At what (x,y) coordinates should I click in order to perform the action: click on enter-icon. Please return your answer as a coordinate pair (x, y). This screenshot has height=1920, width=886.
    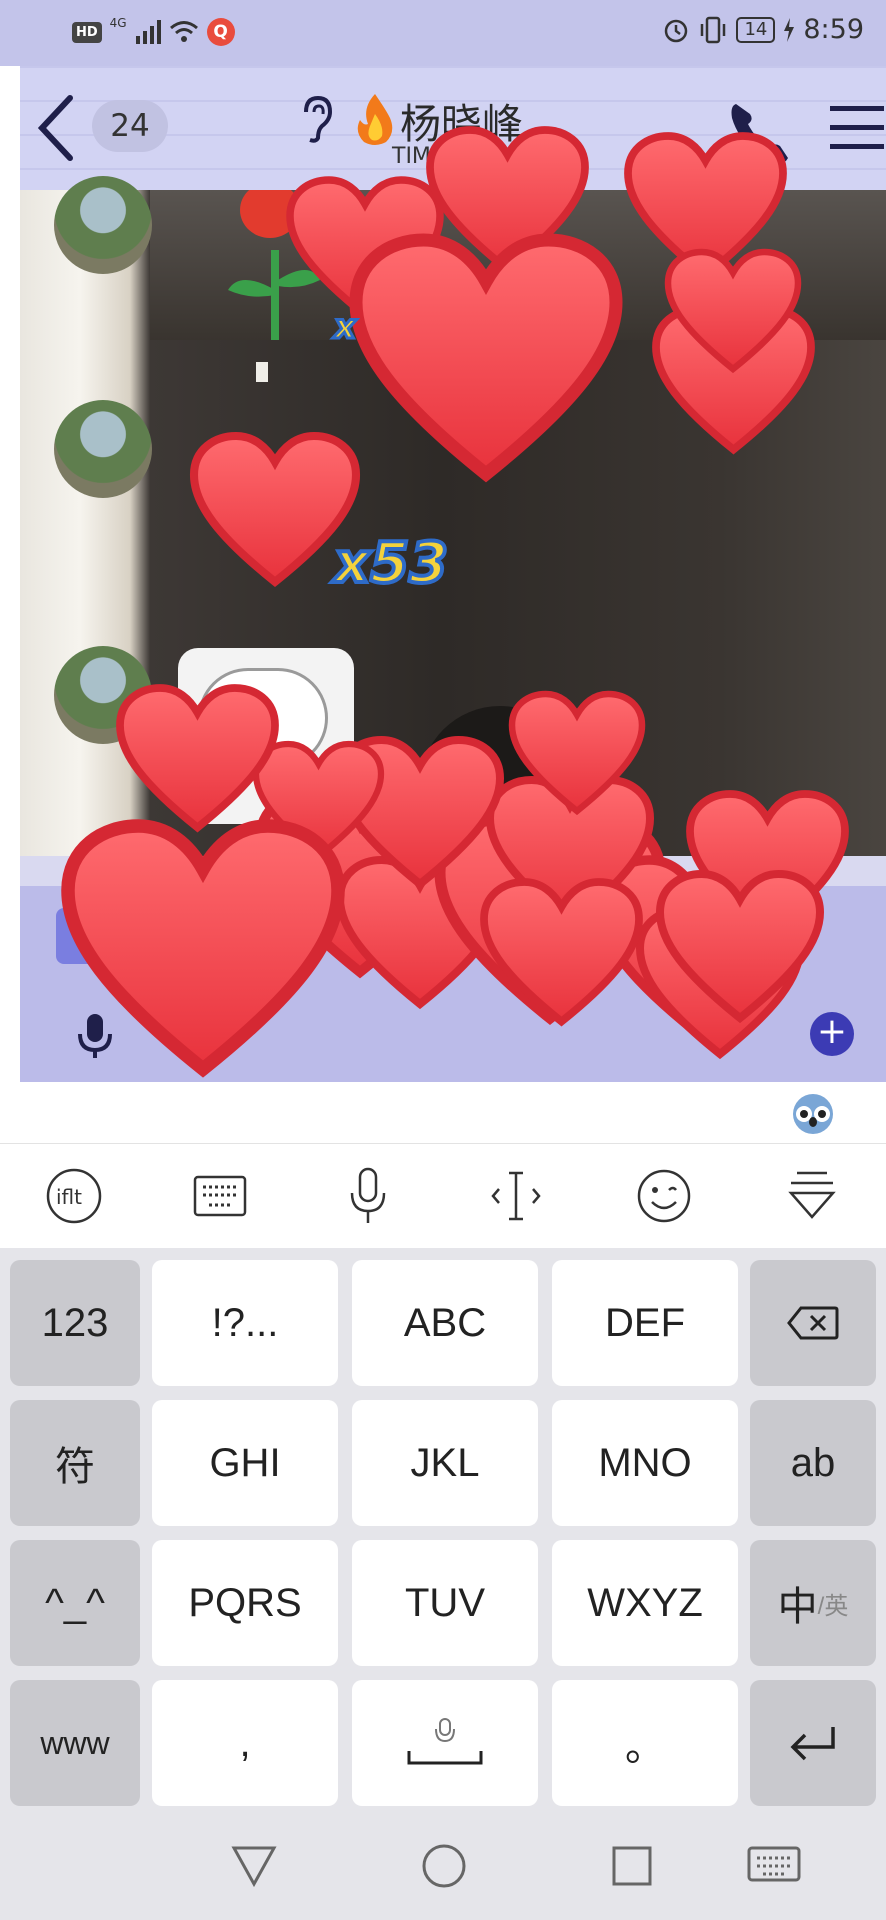
    Looking at the image, I should click on (812, 1744).